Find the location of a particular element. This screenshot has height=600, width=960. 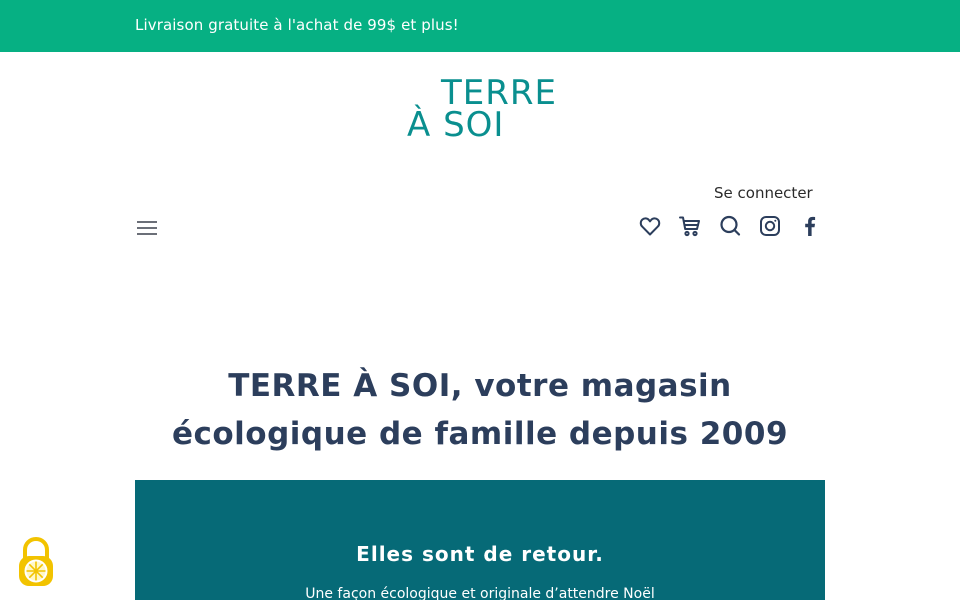

promo-title: Elles sont de retour. is located at coordinates (480, 554).